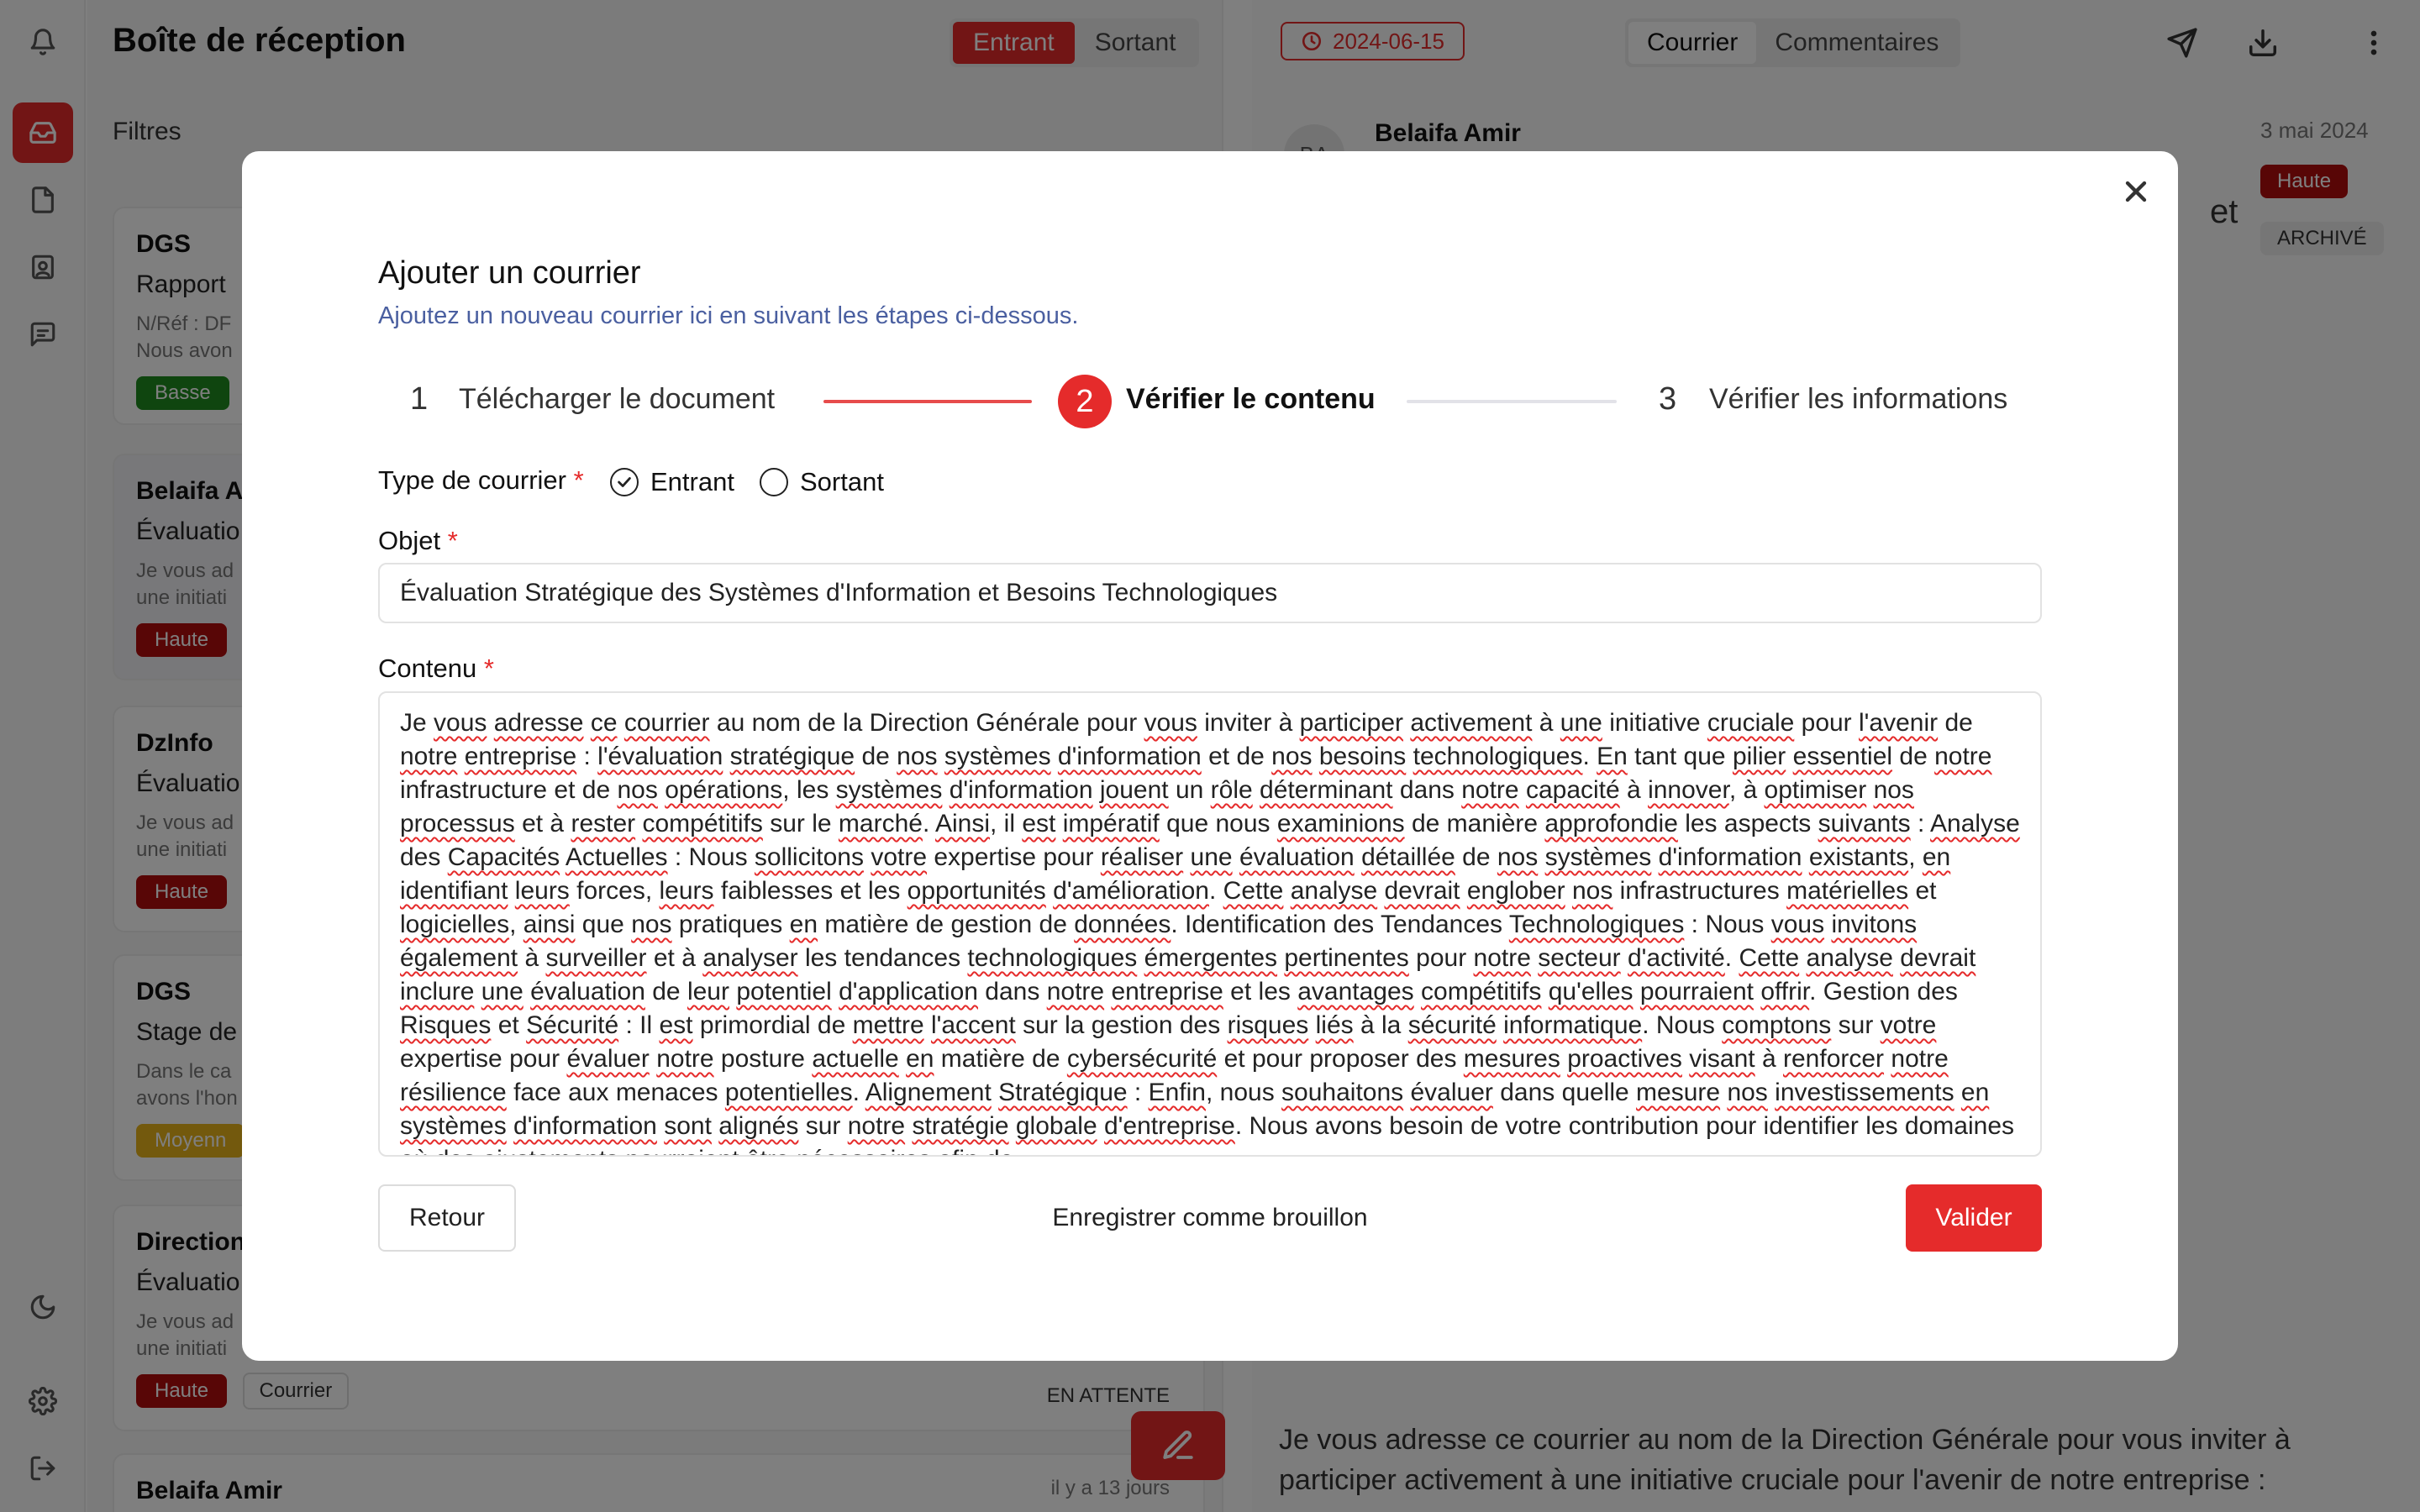 Image resolution: width=2420 pixels, height=1512 pixels. What do you see at coordinates (842, 481) in the screenshot?
I see `radio-sortant-label: Sortant` at bounding box center [842, 481].